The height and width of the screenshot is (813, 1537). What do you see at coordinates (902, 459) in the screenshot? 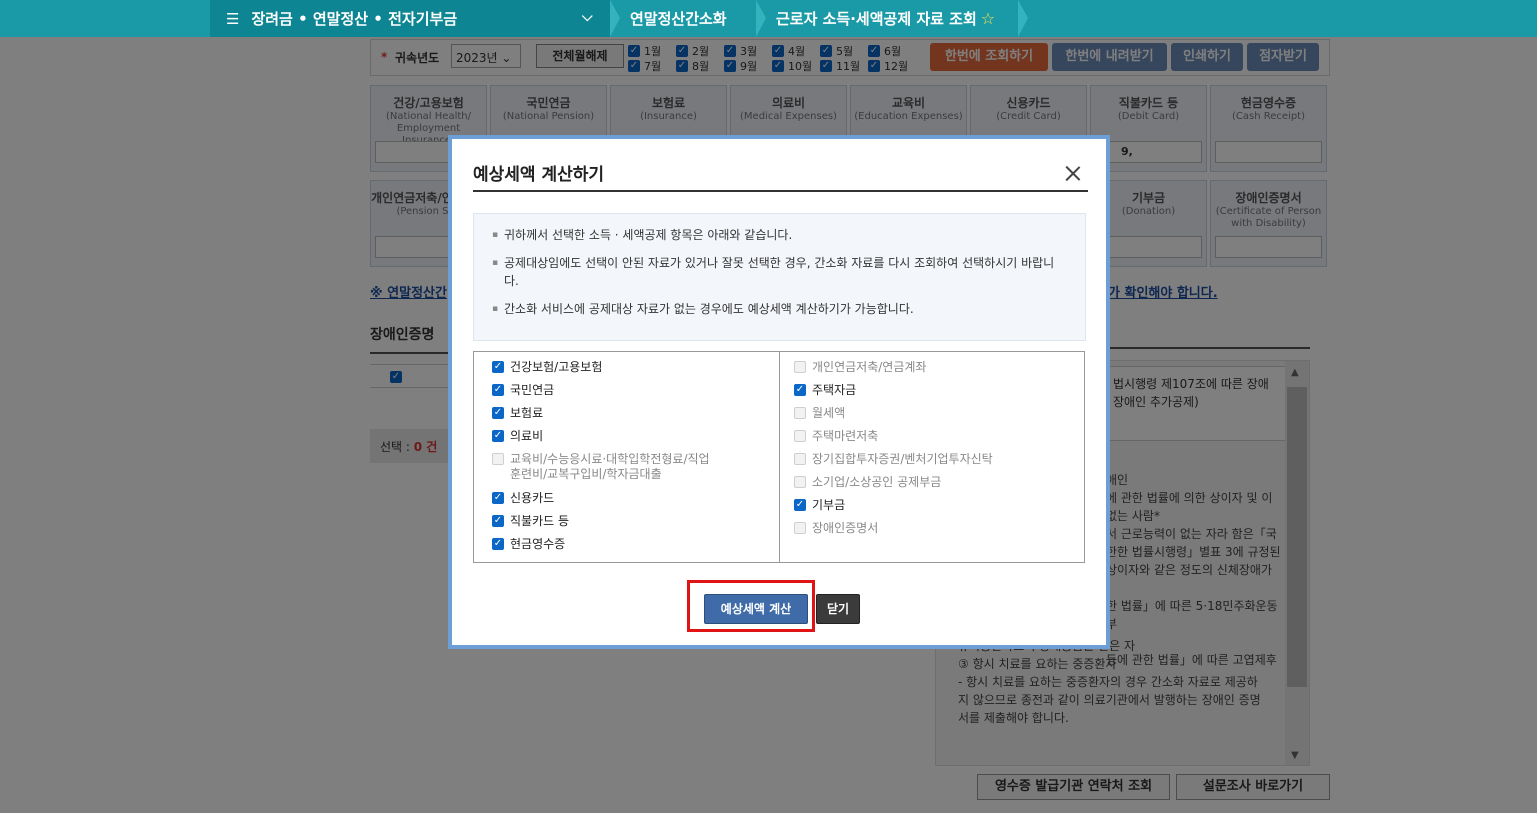
I see `deduction-item-label: 장기집합투자증권/벤처기업투자신탁` at bounding box center [902, 459].